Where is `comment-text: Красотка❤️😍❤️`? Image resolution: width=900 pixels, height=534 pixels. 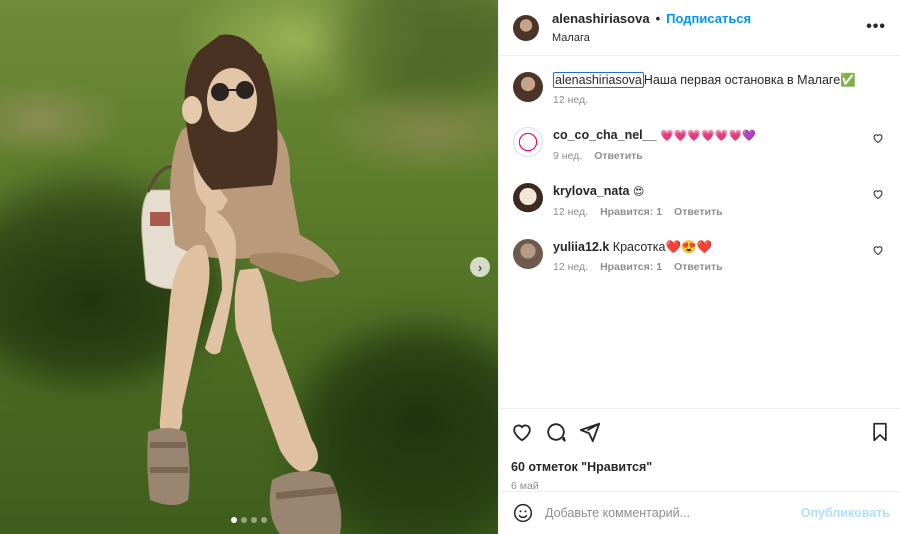
comment-text: Красотка❤️😍❤️ is located at coordinates (662, 247).